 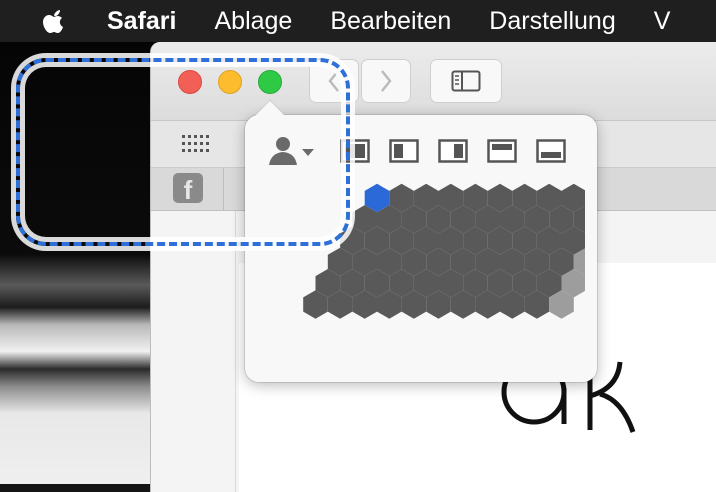 I want to click on layout-left-half-icon, so click(x=404, y=151).